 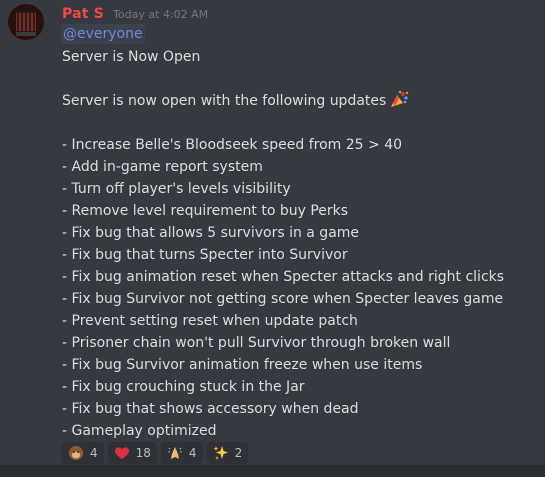 What do you see at coordinates (131, 57) in the screenshot?
I see `message-title: Server is Now Open` at bounding box center [131, 57].